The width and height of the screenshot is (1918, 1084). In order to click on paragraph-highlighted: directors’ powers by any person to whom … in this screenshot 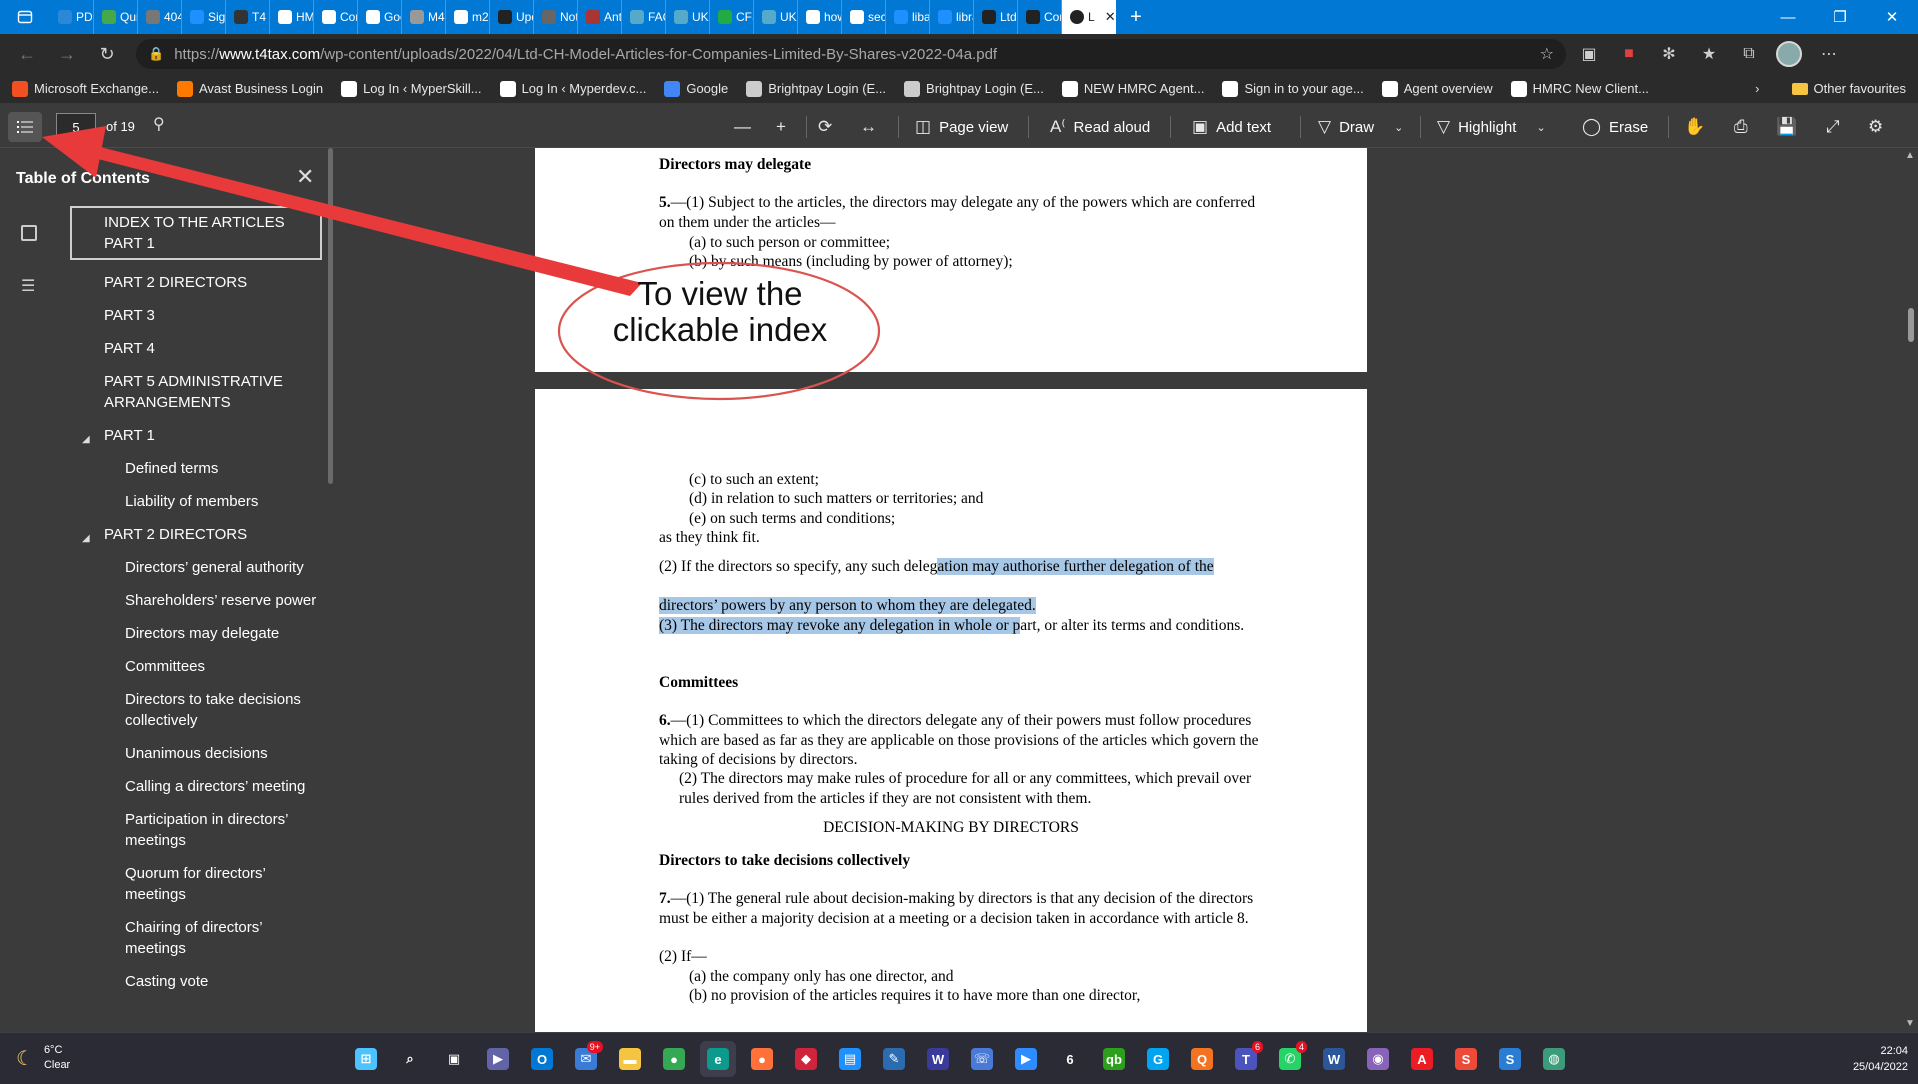, I will do `click(959, 606)`.